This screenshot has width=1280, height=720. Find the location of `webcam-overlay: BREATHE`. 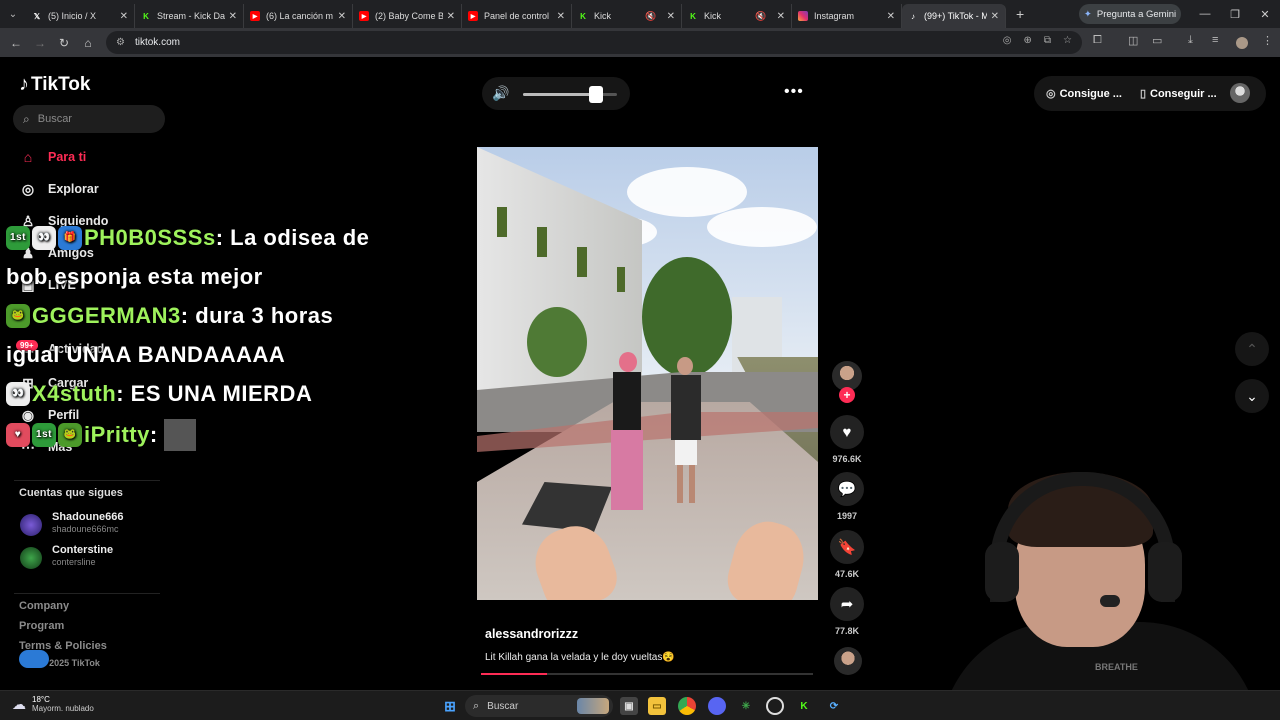

webcam-overlay: BREATHE is located at coordinates (1090, 573).